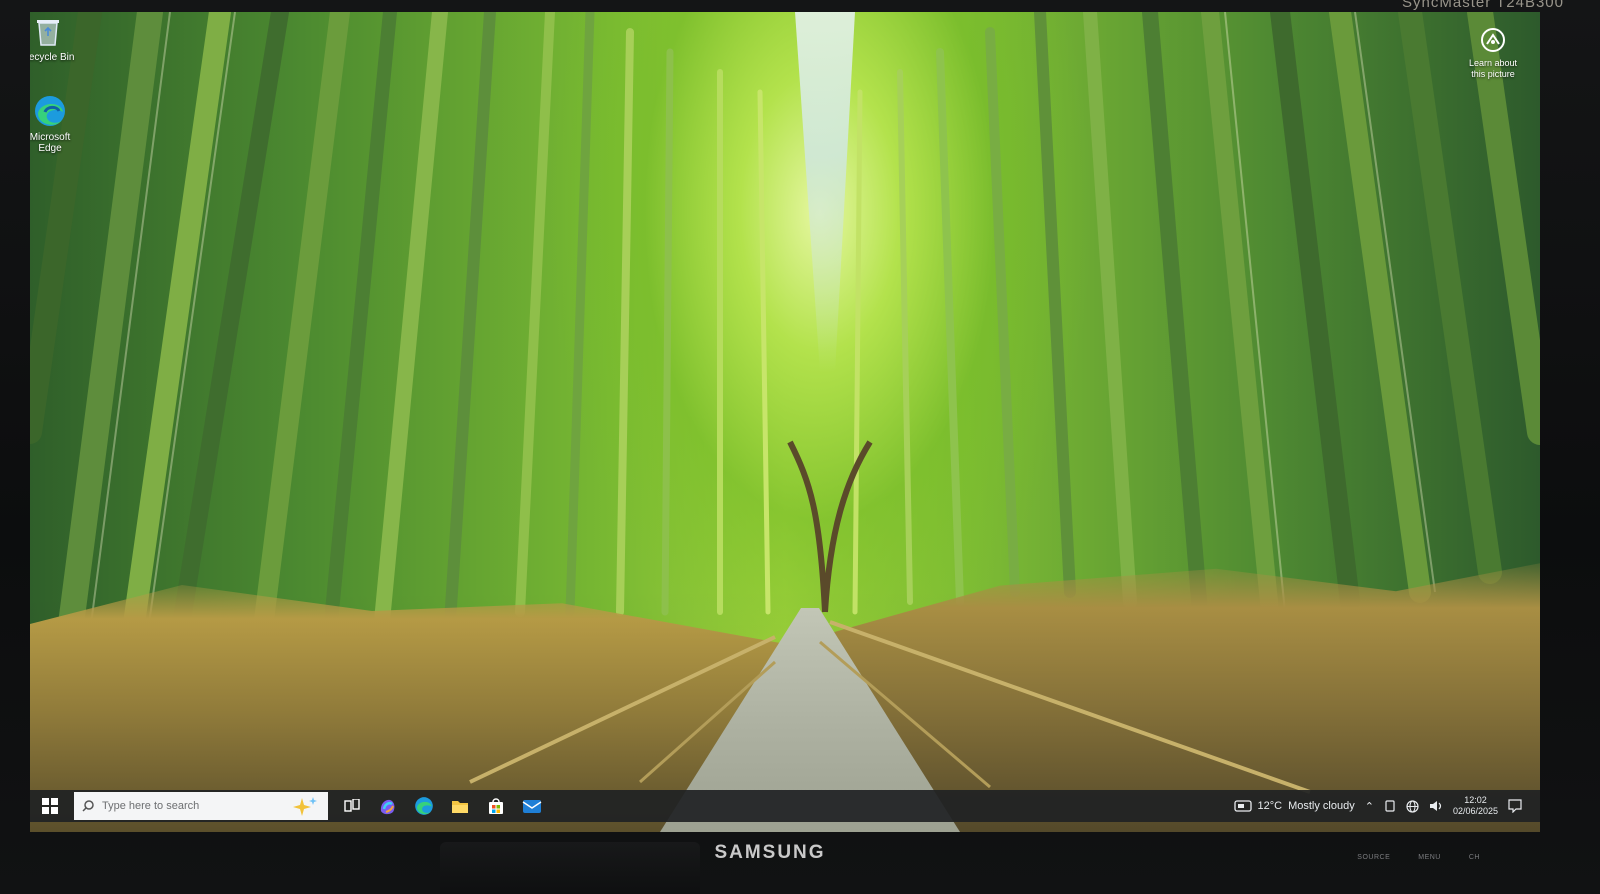 This screenshot has height=894, width=1600. What do you see at coordinates (770, 852) in the screenshot?
I see `monitor-brand-logo: SAMSUNG` at bounding box center [770, 852].